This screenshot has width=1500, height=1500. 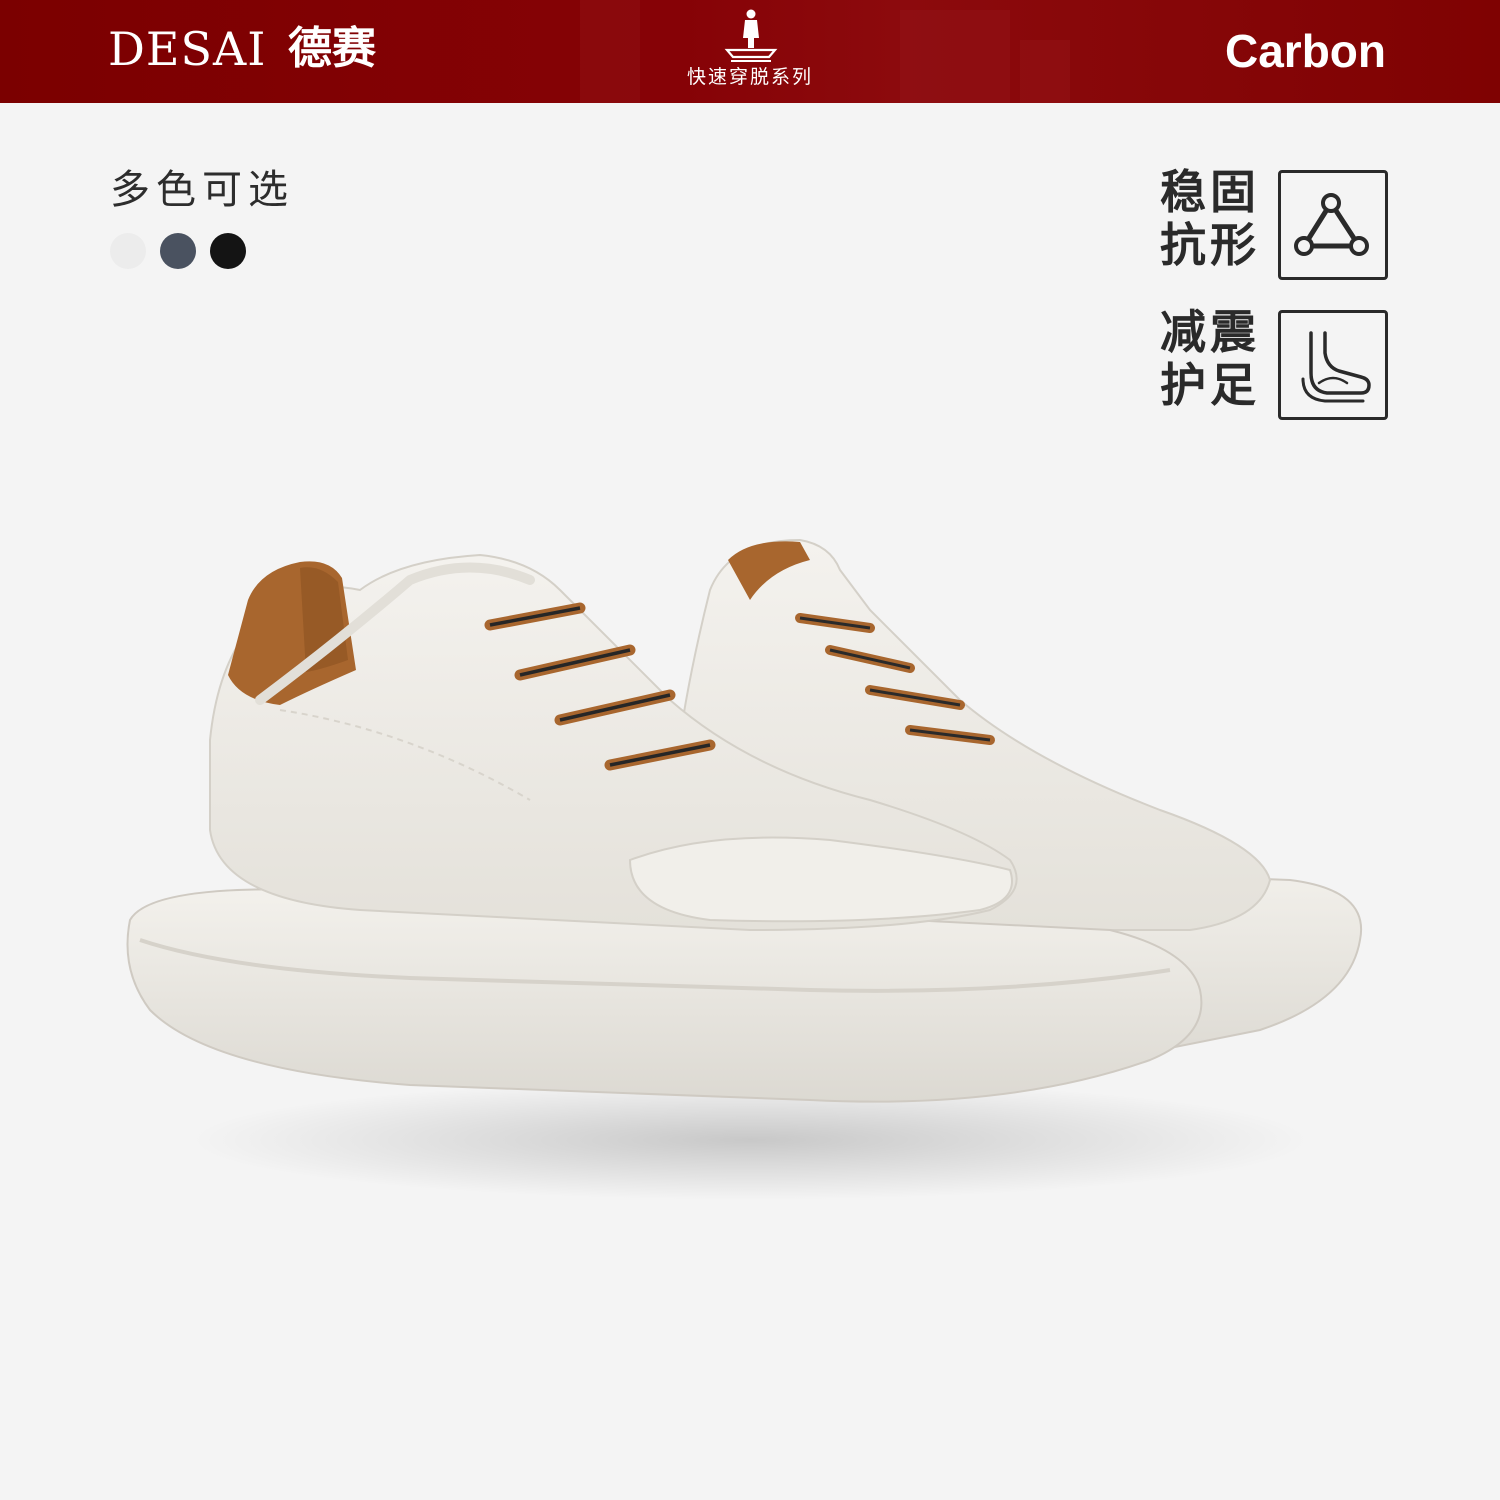 What do you see at coordinates (825, 51) in the screenshot?
I see `banner-decoration` at bounding box center [825, 51].